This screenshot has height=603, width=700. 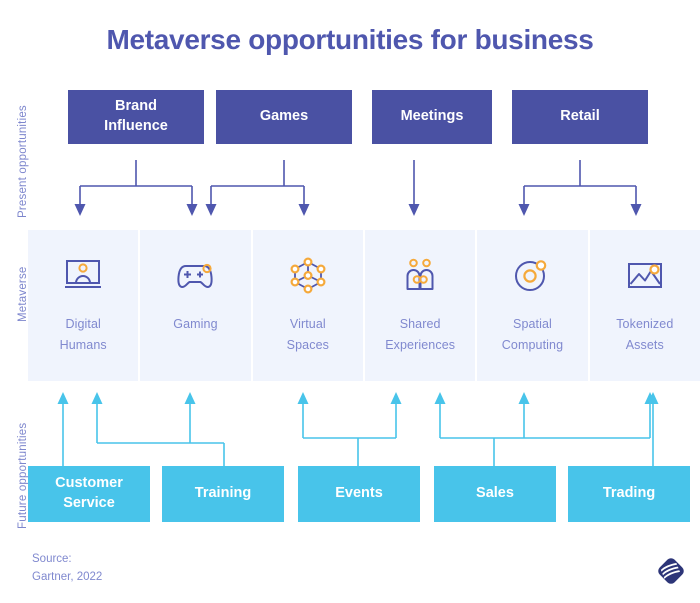 What do you see at coordinates (532, 305) in the screenshot?
I see `metaverse-cell-spatial-computing: Spatial Computing` at bounding box center [532, 305].